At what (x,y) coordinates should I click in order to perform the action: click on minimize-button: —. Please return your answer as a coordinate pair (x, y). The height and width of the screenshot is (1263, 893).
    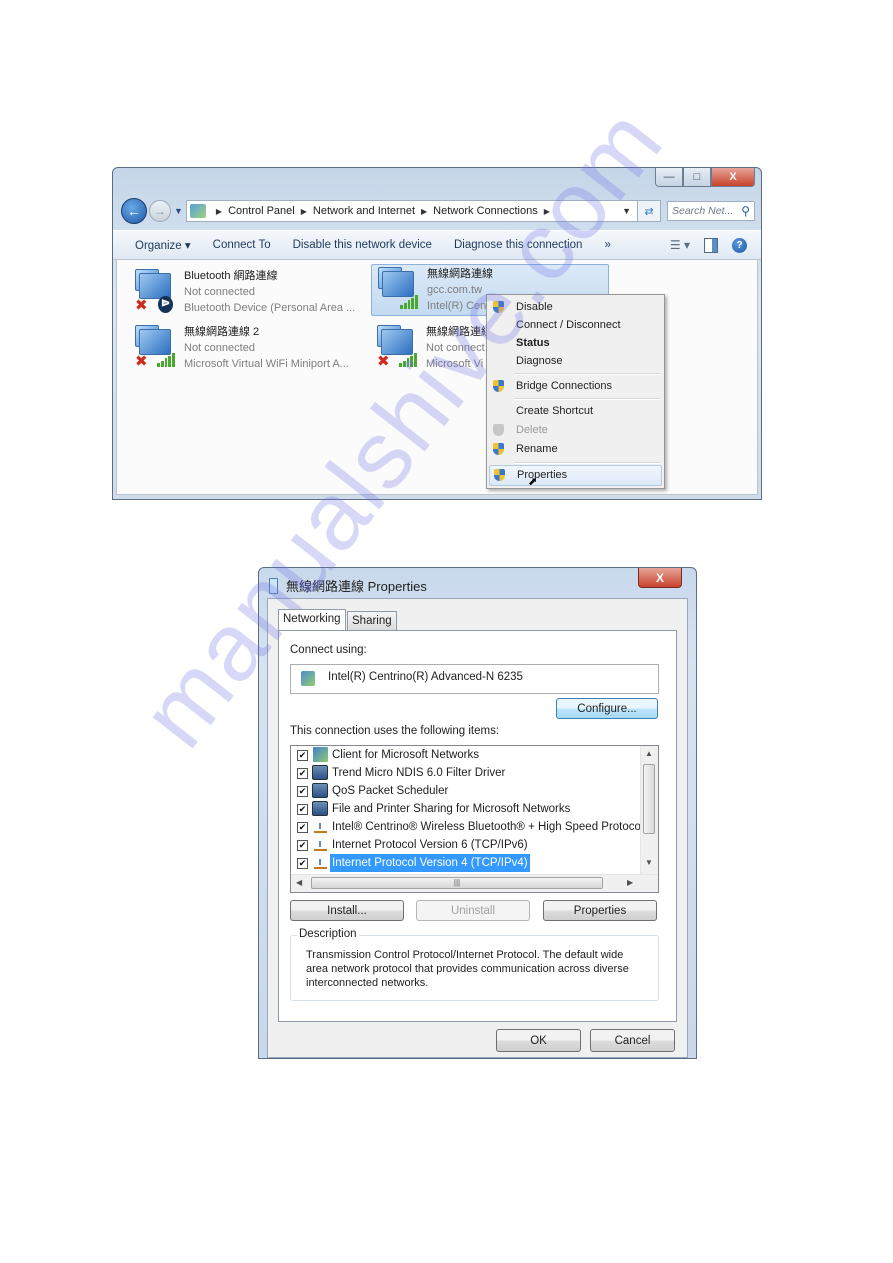
    Looking at the image, I should click on (669, 177).